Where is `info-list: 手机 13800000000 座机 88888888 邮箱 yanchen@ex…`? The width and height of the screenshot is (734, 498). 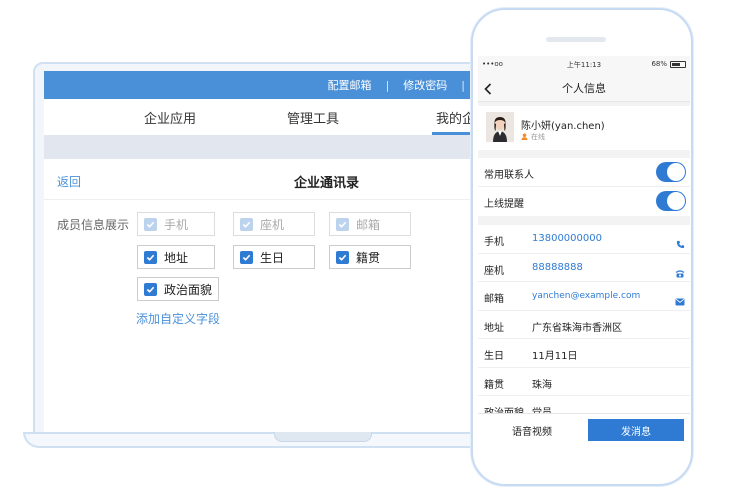 info-list: 手机 13800000000 座机 88888888 邮箱 yanchen@ex… is located at coordinates (584, 324).